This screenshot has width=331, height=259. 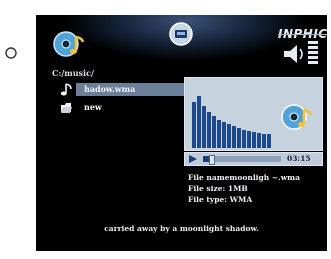 I want to click on file-item-hadow-wma: hadow.wma, so click(x=125, y=89).